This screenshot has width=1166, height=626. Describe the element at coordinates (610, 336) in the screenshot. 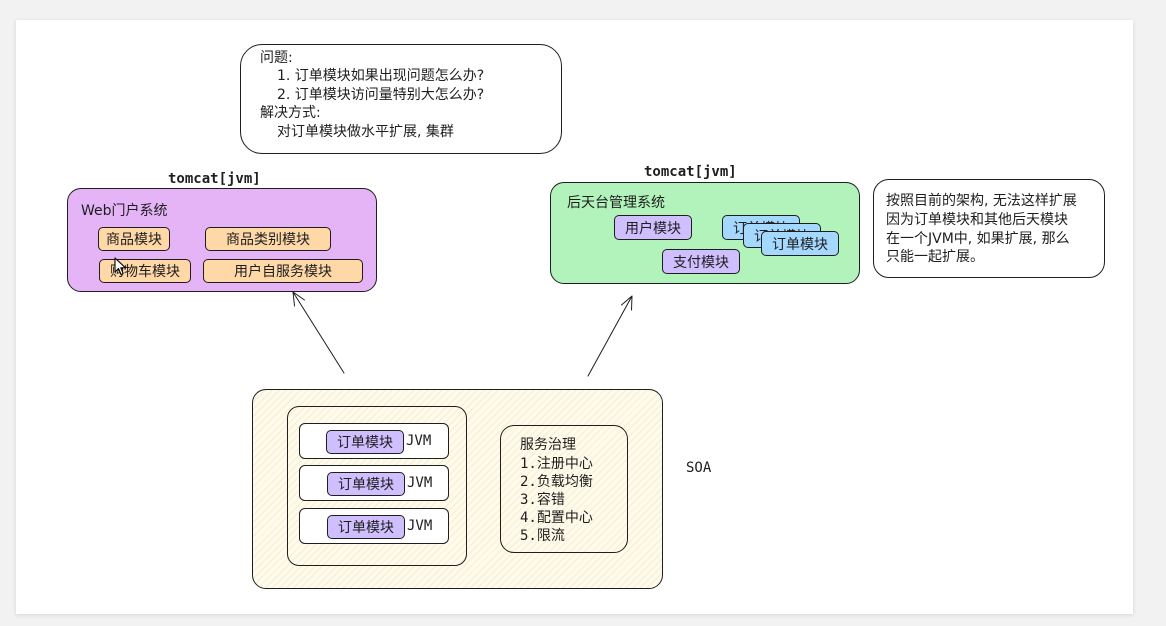

I see `arrow-to-backend` at that location.